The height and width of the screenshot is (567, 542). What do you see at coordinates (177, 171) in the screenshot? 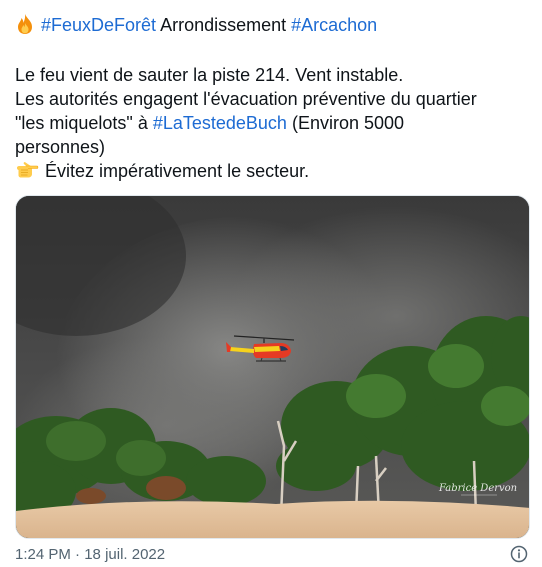
I see `body-line-5-text: Évitez impérativement le secteur.` at bounding box center [177, 171].